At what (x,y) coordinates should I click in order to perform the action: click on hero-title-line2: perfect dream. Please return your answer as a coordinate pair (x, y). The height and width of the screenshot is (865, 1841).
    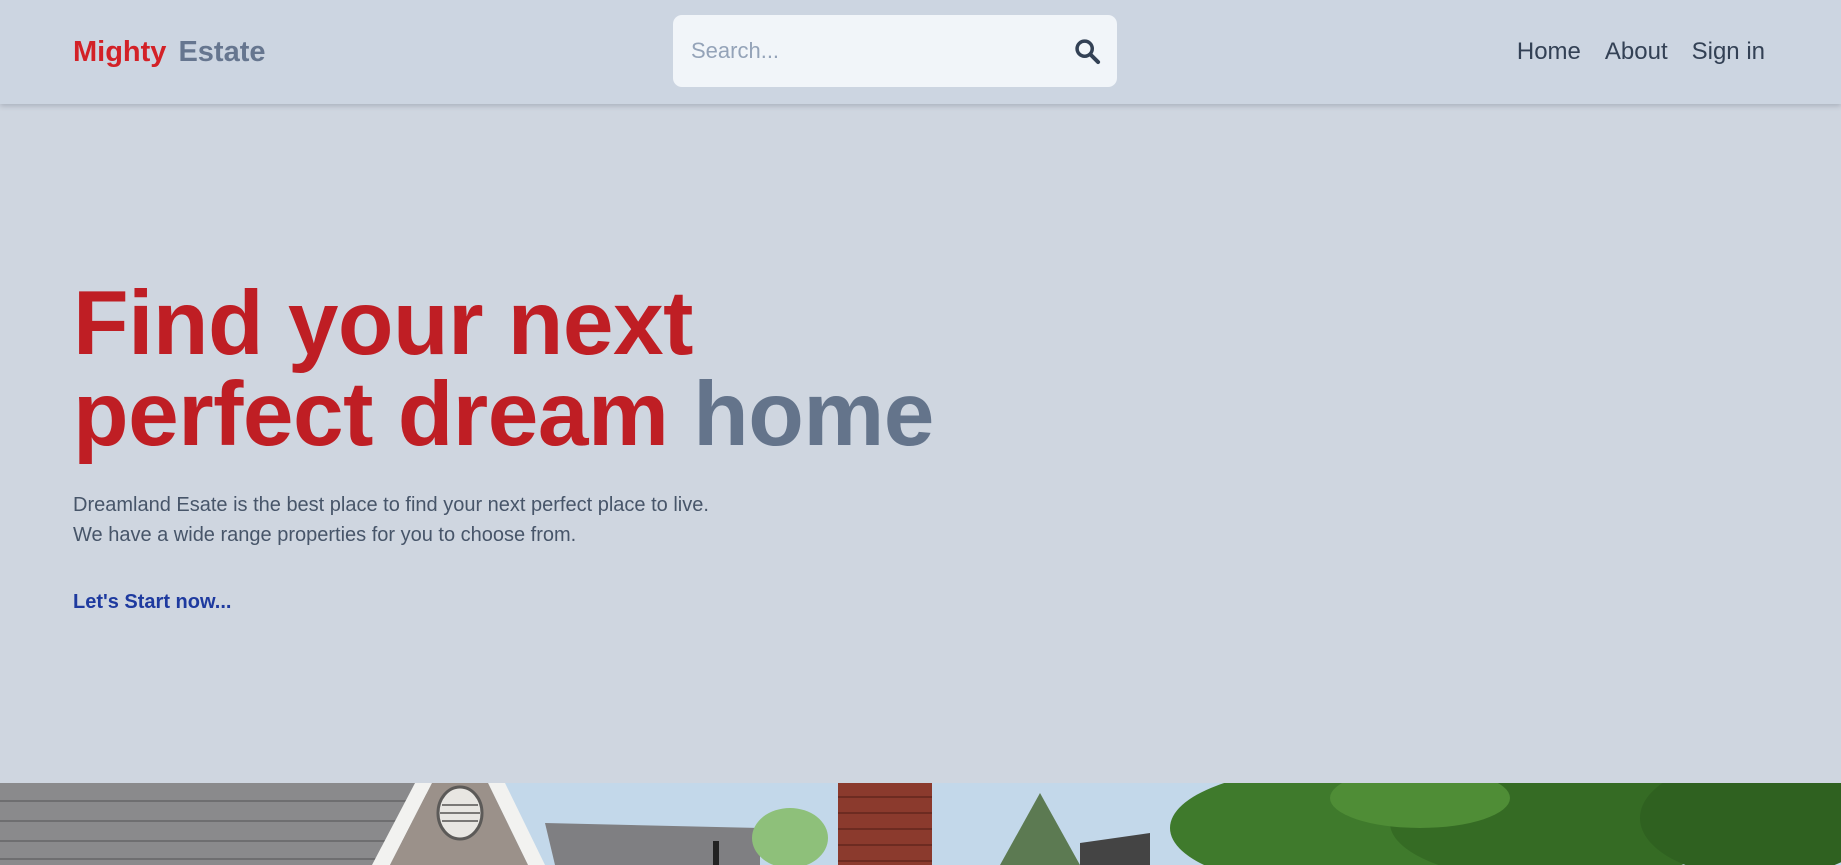
    Looking at the image, I should click on (371, 414).